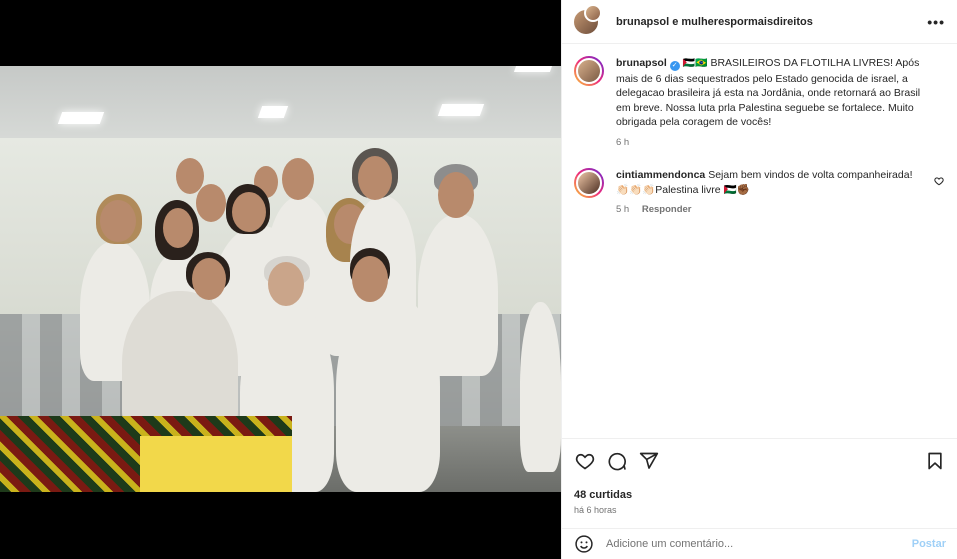 The image size is (957, 559). Describe the element at coordinates (280, 102) in the screenshot. I see `photo-ceiling` at that location.